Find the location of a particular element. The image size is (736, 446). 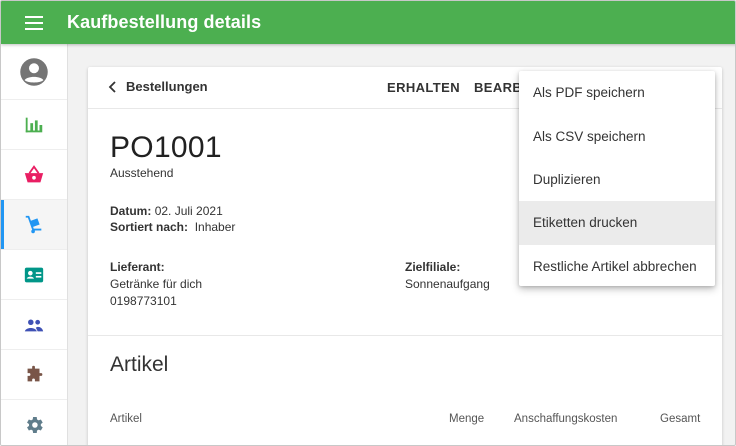

hamburger-menu-button is located at coordinates (34, 22).